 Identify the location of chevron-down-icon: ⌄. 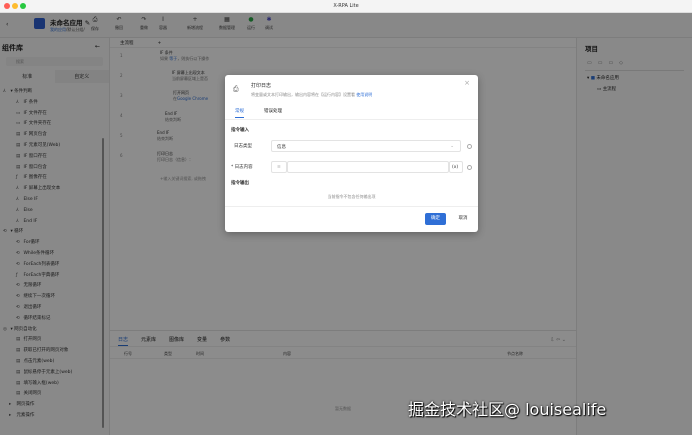
(452, 146).